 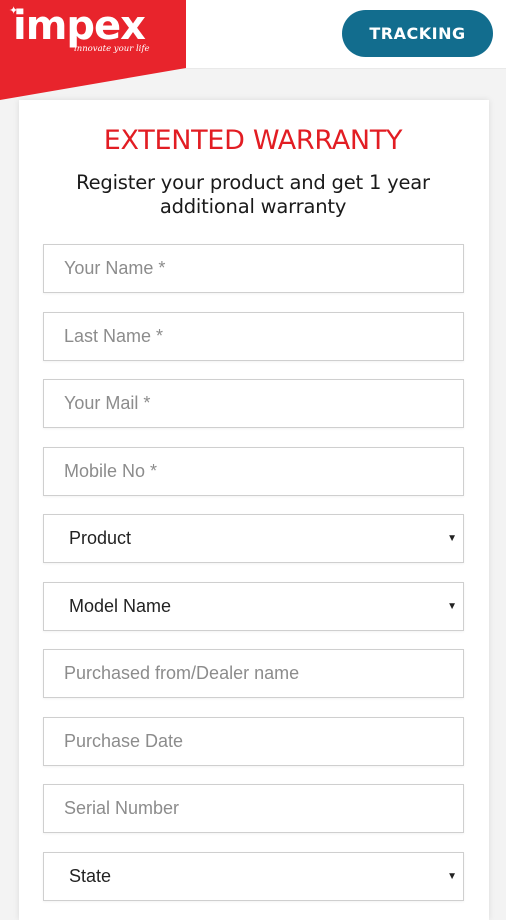 I want to click on purchase-date-field, so click(x=253, y=741).